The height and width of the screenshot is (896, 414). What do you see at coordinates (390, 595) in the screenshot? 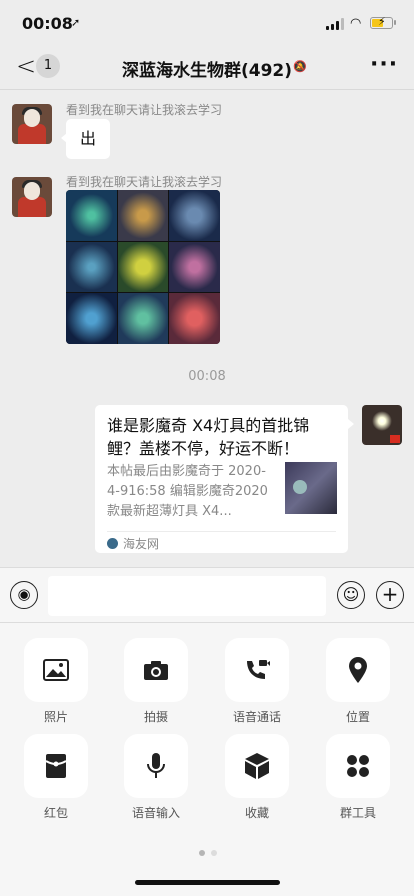
I see `plus-icon: +` at bounding box center [390, 595].